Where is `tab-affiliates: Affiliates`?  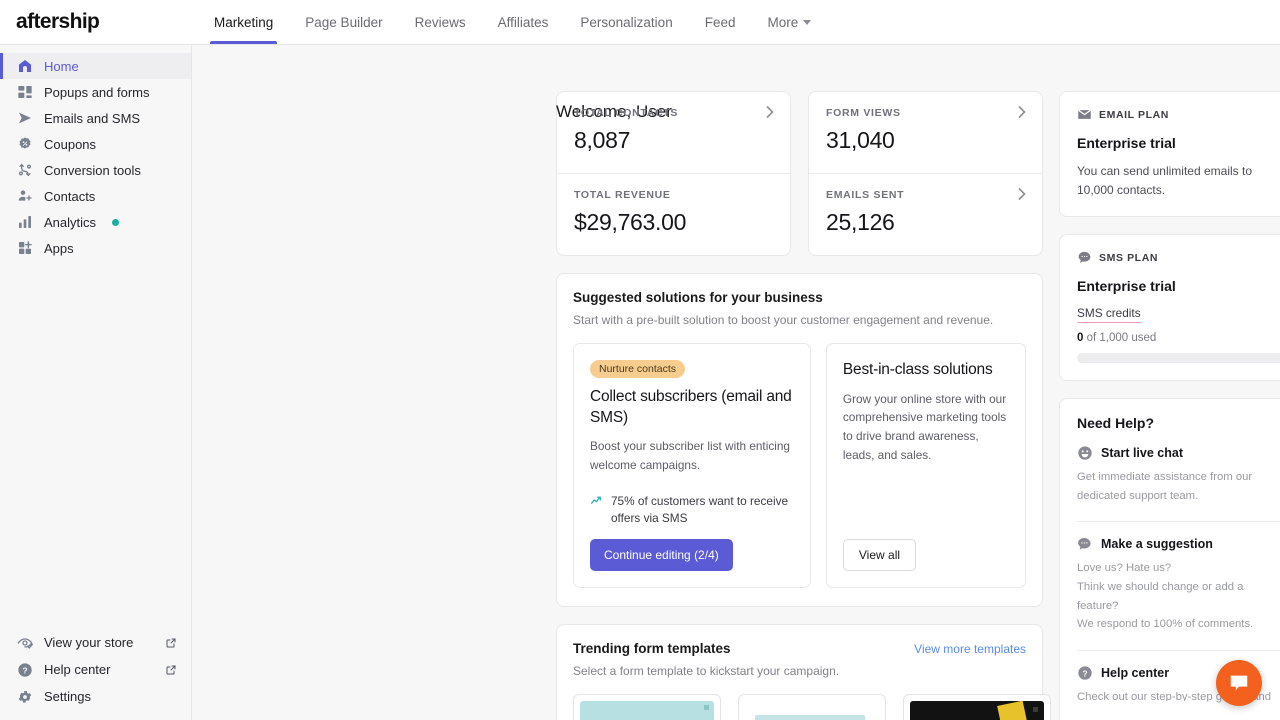 tab-affiliates: Affiliates is located at coordinates (523, 22).